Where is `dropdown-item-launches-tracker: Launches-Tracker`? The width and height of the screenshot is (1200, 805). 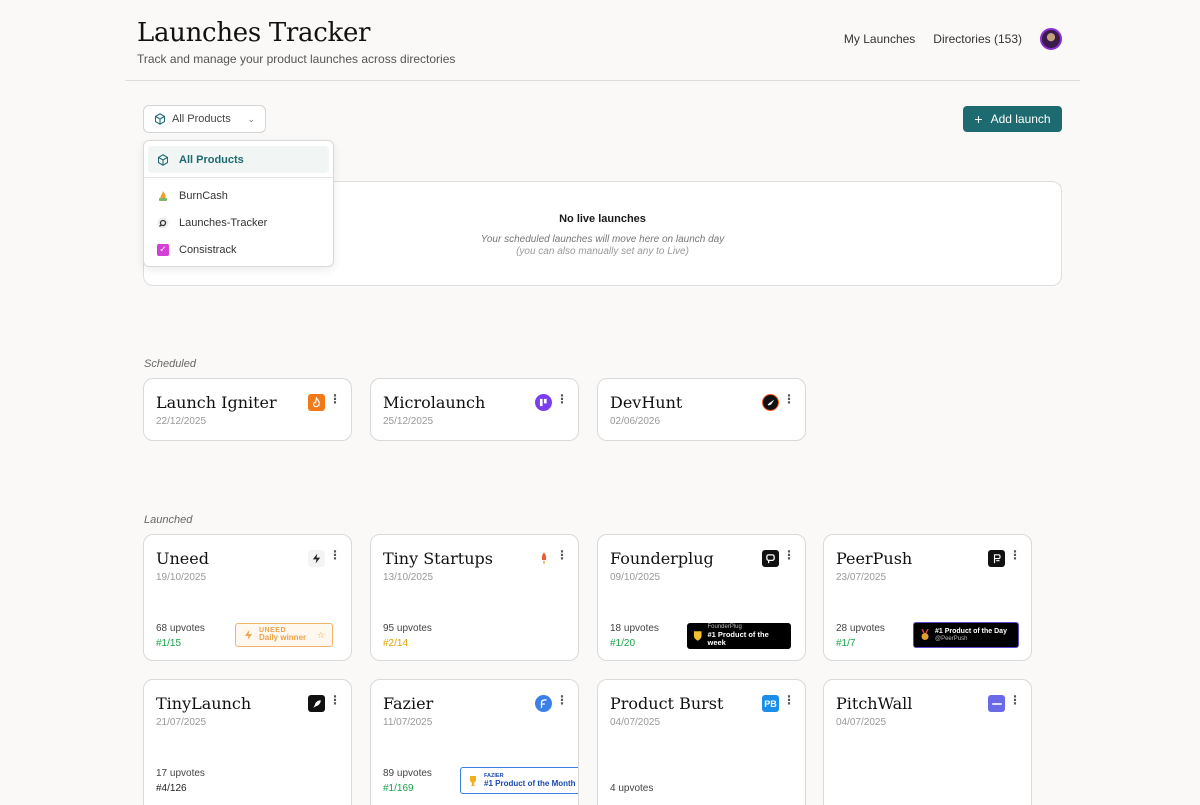 dropdown-item-launches-tracker: Launches-Tracker is located at coordinates (238, 222).